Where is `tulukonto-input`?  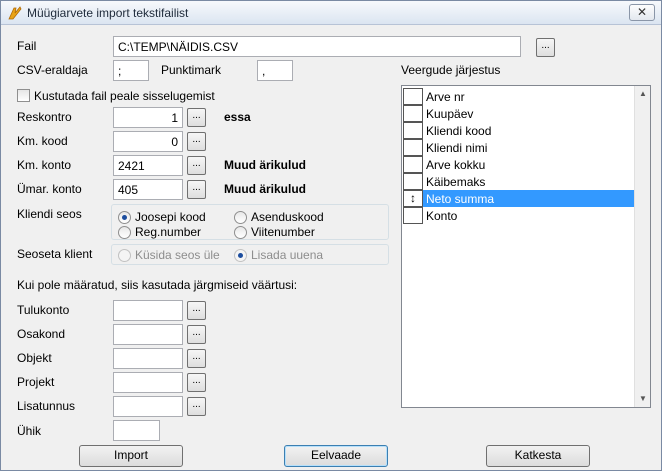 tulukonto-input is located at coordinates (148, 310).